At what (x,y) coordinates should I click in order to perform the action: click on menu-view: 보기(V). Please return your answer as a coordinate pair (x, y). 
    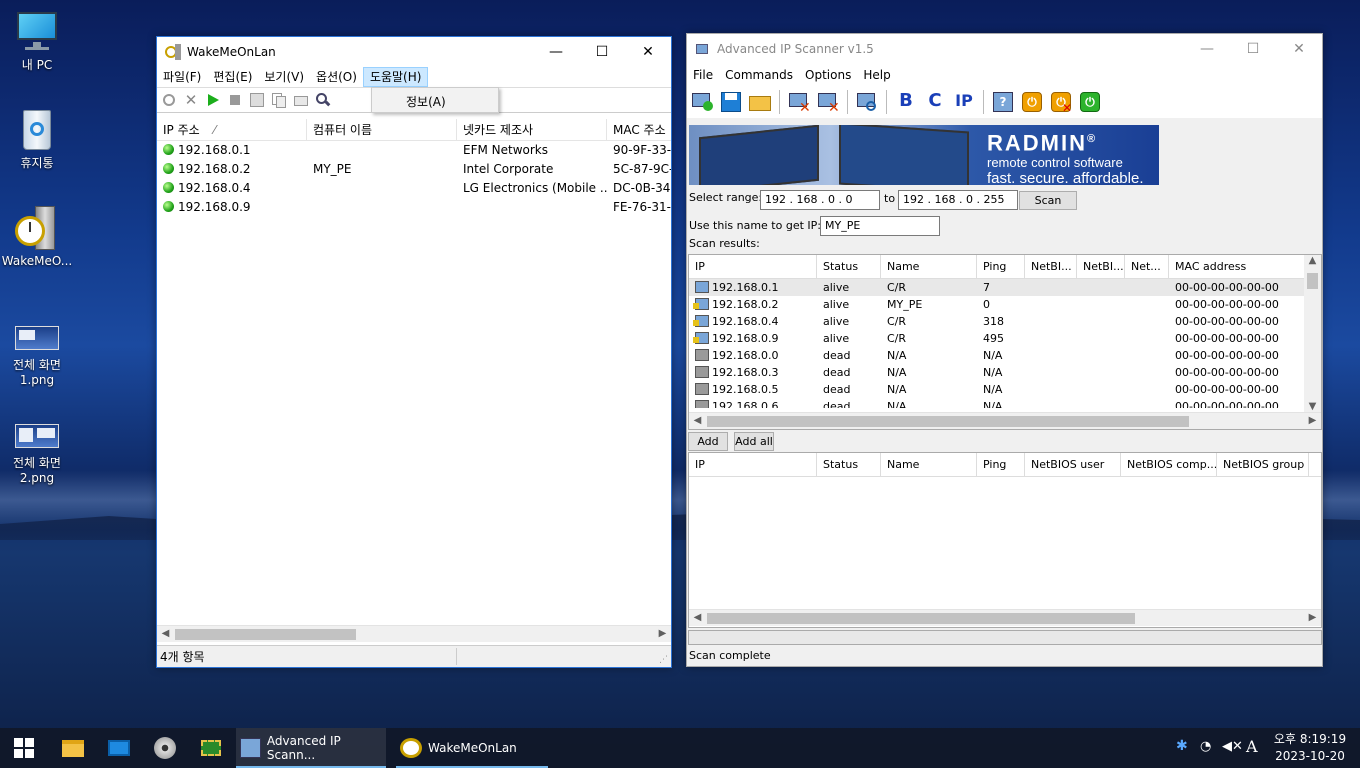
    Looking at the image, I should click on (284, 77).